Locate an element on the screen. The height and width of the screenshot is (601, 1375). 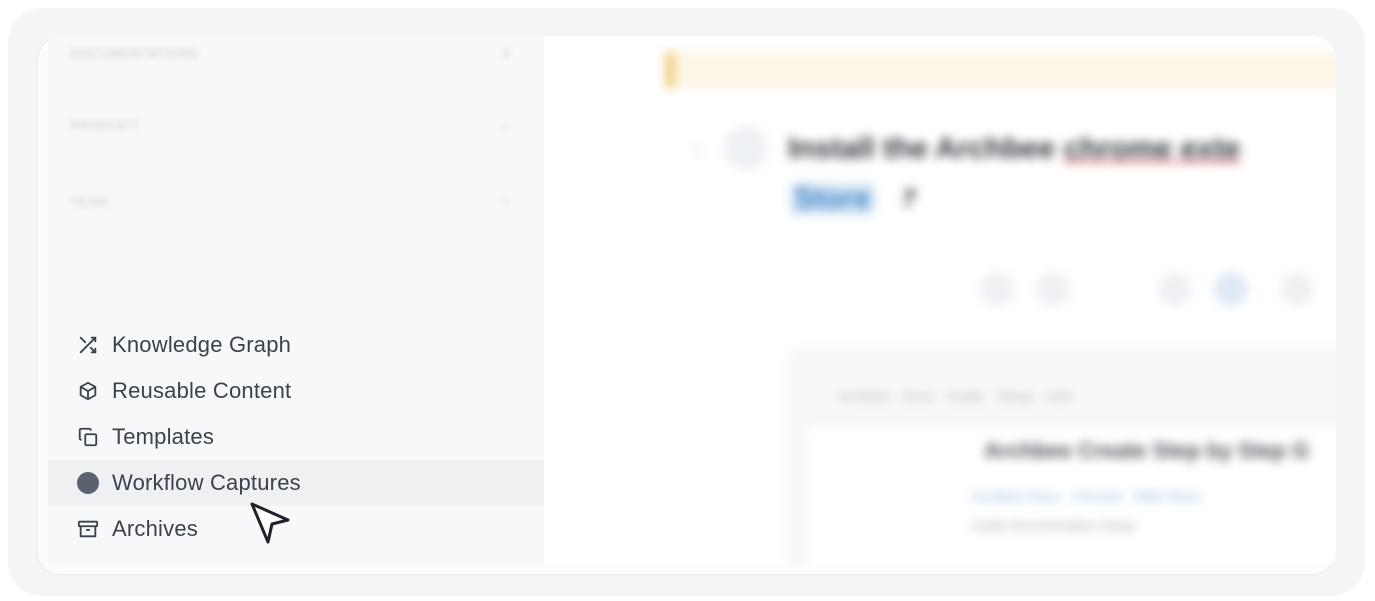
embed-tags: Guide Documentation Setup is located at coordinates (1054, 525).